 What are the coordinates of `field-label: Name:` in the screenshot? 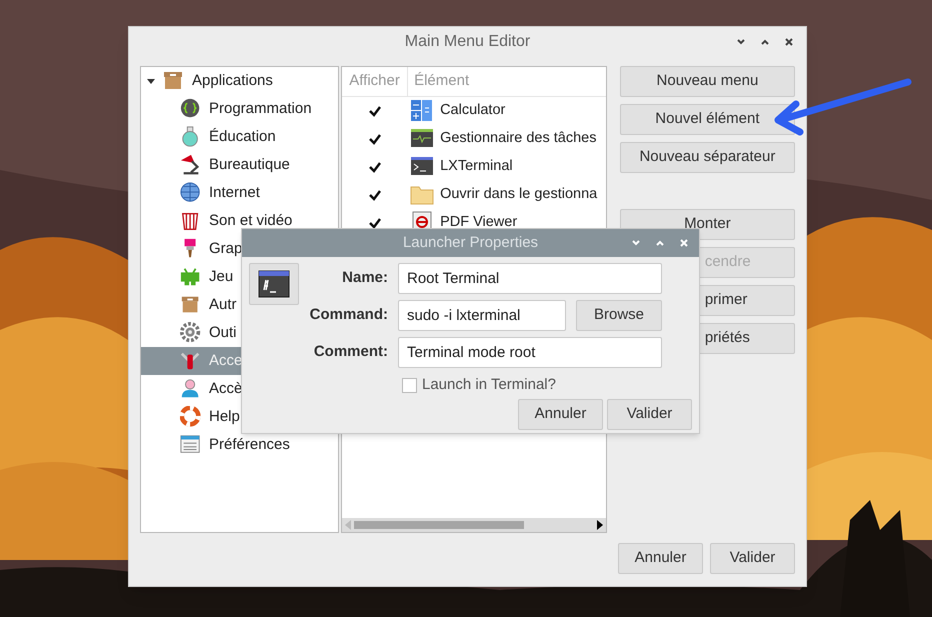 It's located at (364, 278).